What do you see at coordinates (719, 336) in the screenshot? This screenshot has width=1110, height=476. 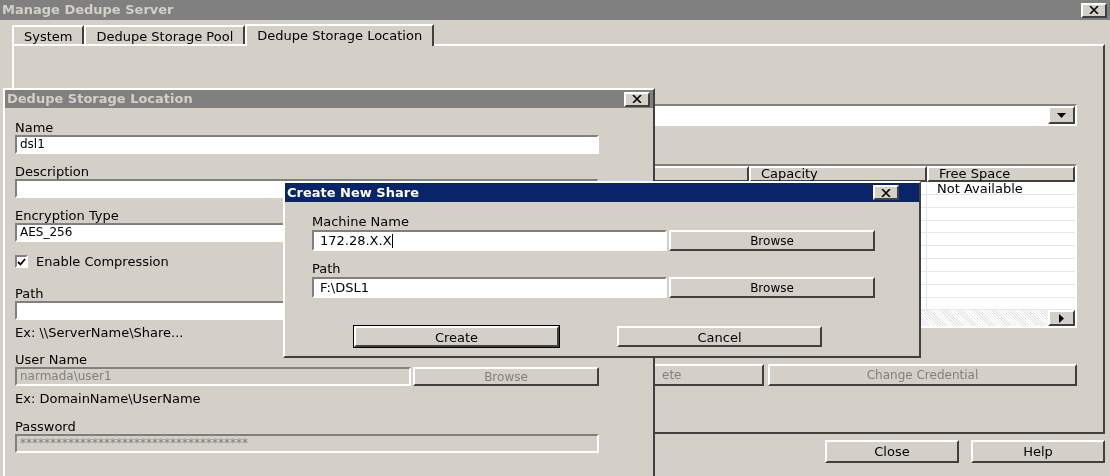 I see `button: Cancel` at bounding box center [719, 336].